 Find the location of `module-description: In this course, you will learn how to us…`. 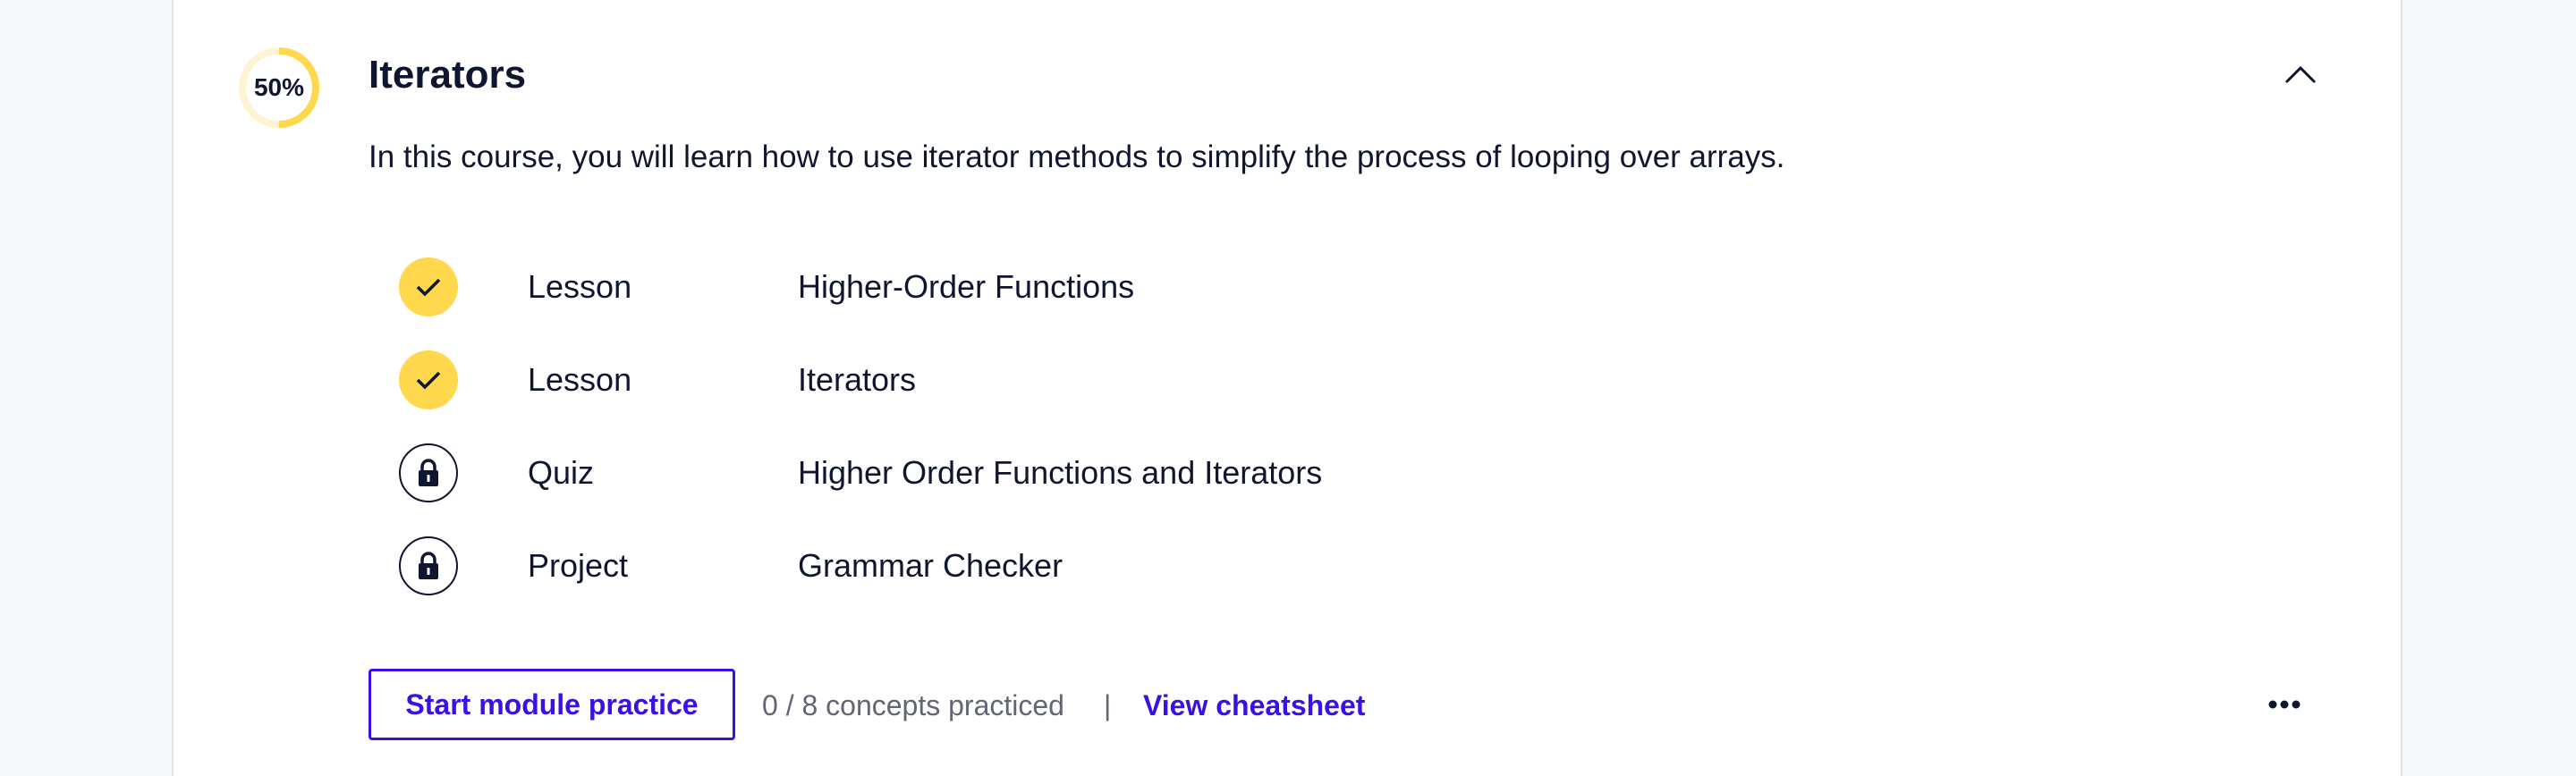

module-description: In this course, you will learn how to us… is located at coordinates (1077, 156).